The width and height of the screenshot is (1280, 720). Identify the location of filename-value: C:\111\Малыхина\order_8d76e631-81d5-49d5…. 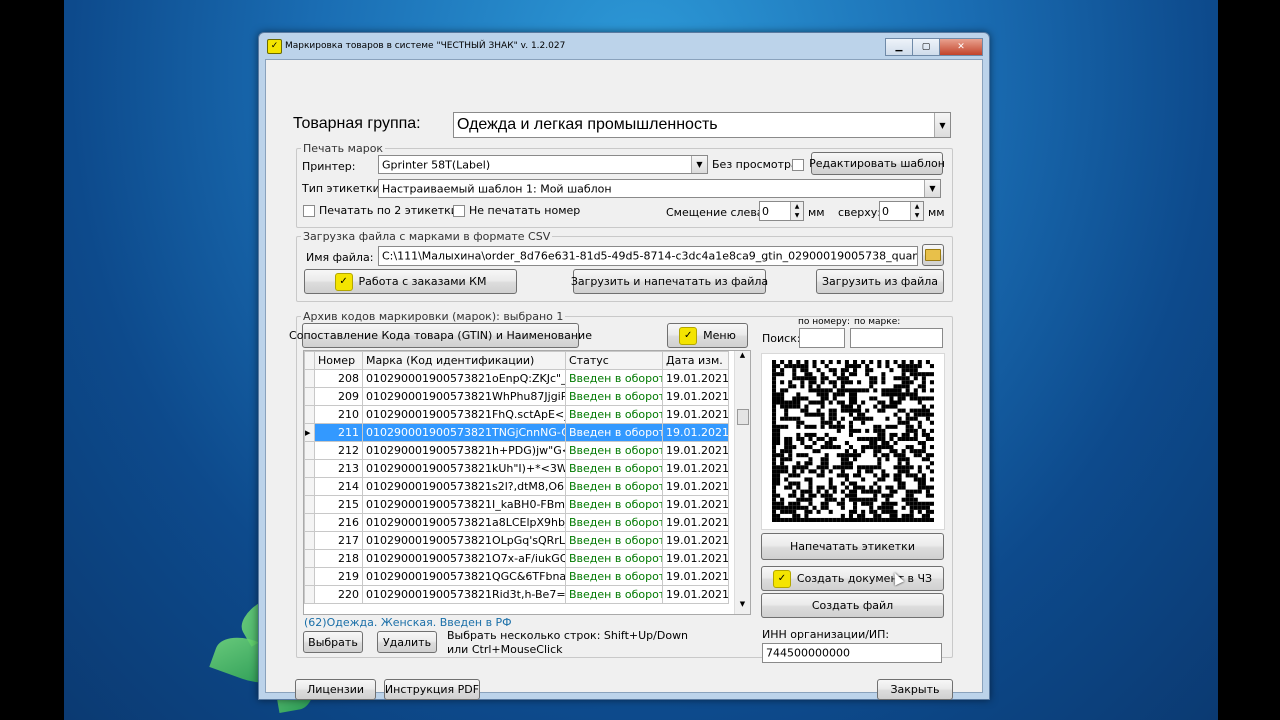
(649, 256).